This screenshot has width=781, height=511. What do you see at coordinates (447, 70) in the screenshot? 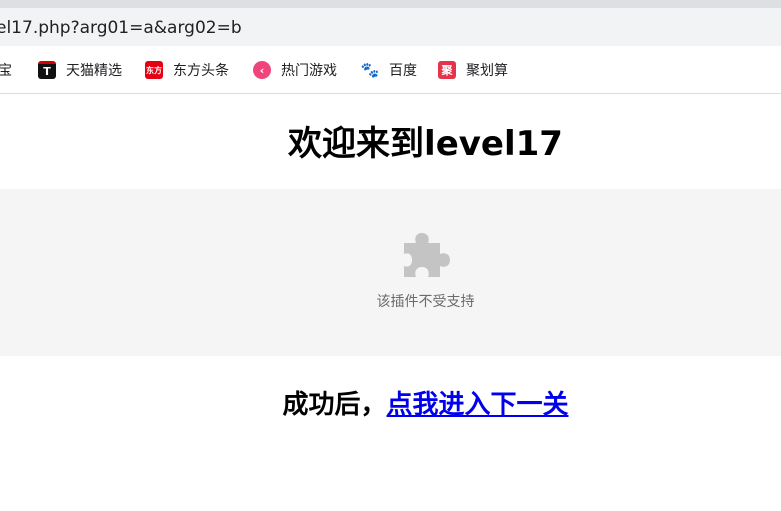
I see `juhuasuan-icon: 聚` at bounding box center [447, 70].